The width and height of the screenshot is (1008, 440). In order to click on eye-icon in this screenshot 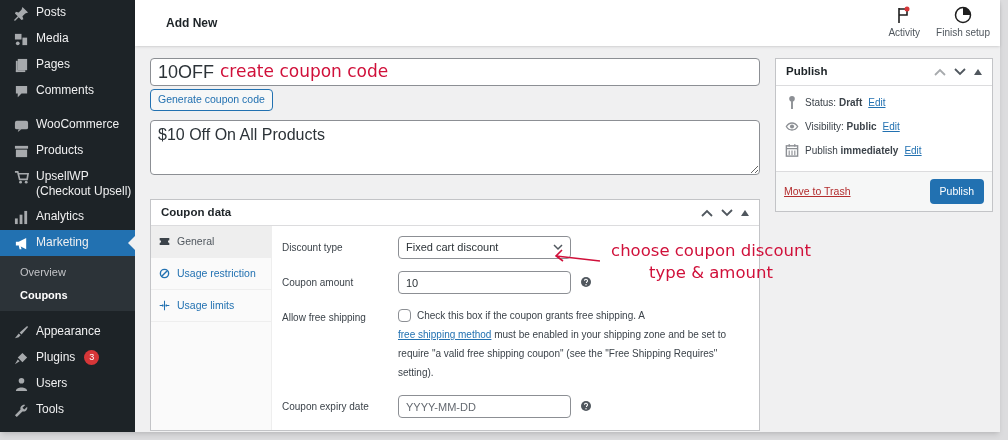, I will do `click(792, 126)`.